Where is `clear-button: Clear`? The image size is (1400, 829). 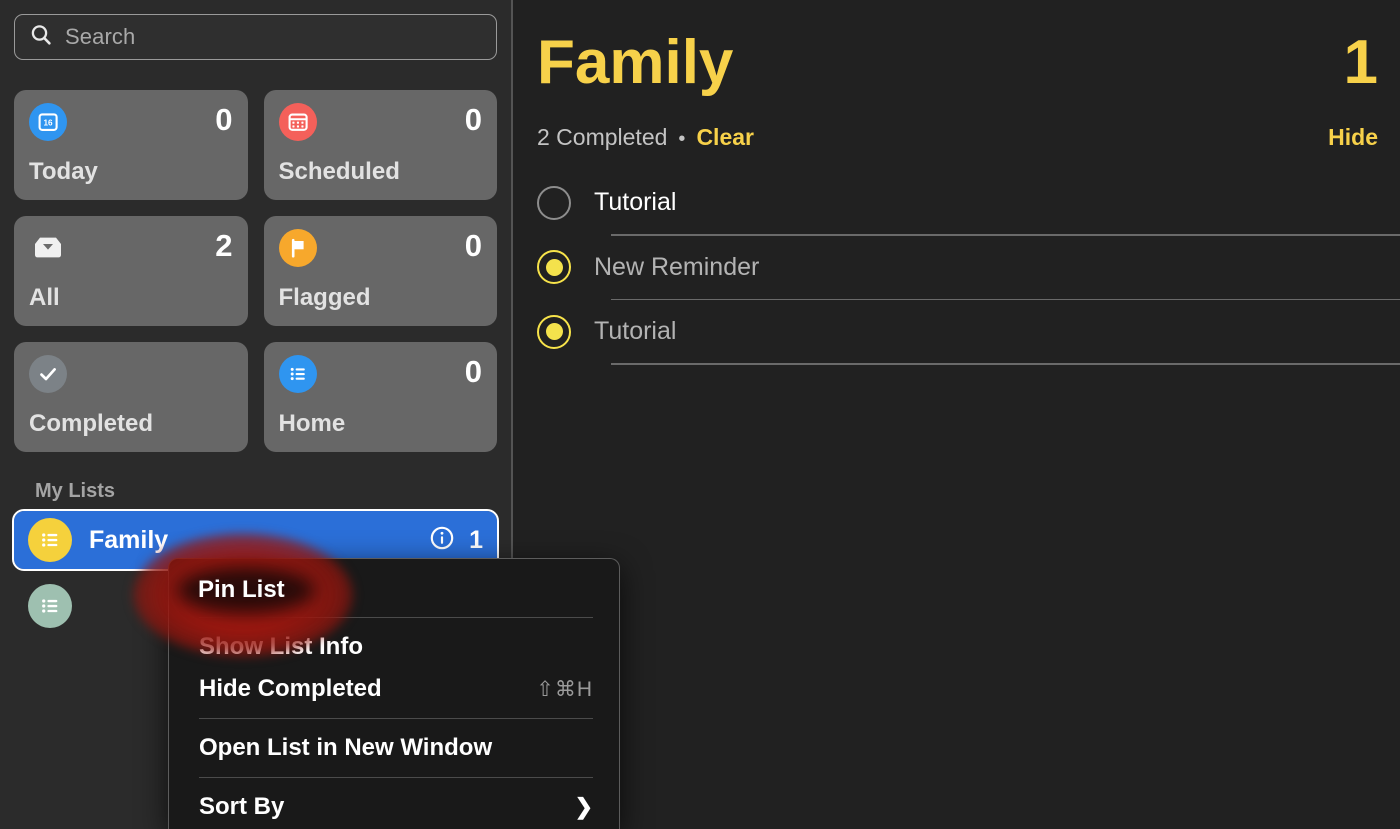 clear-button: Clear is located at coordinates (725, 137).